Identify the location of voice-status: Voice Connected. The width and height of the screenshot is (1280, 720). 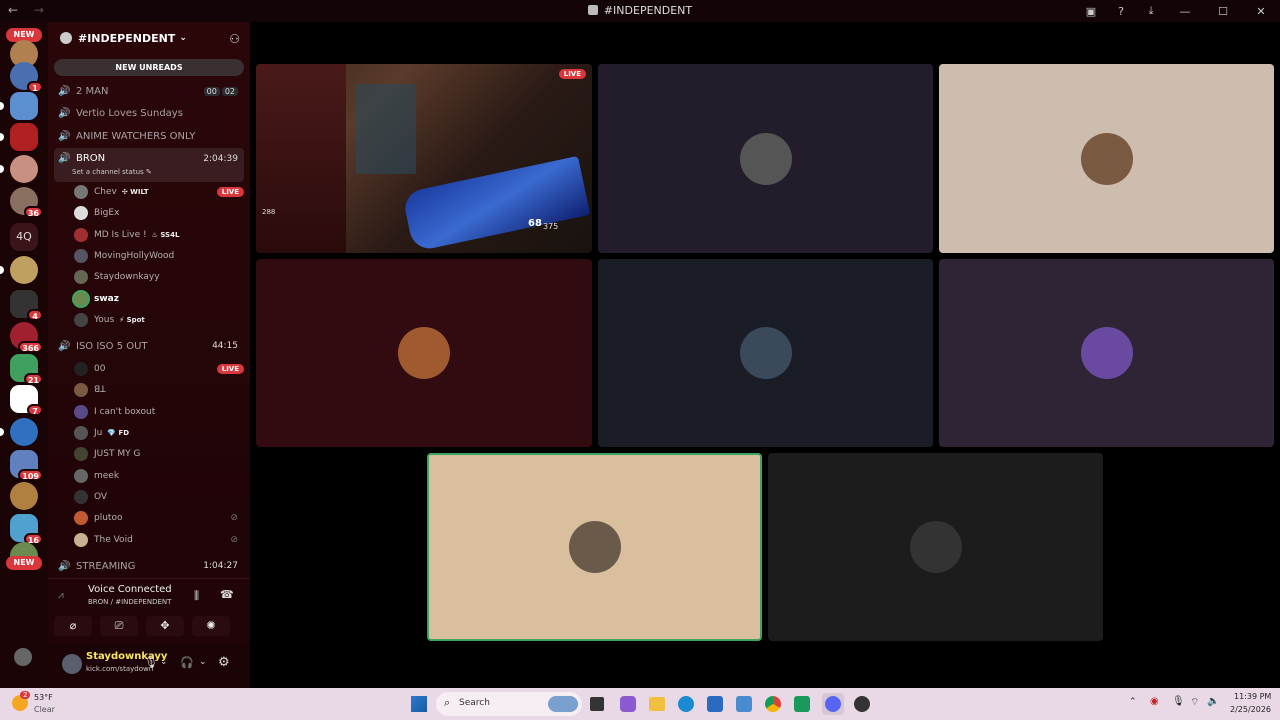
(130, 589).